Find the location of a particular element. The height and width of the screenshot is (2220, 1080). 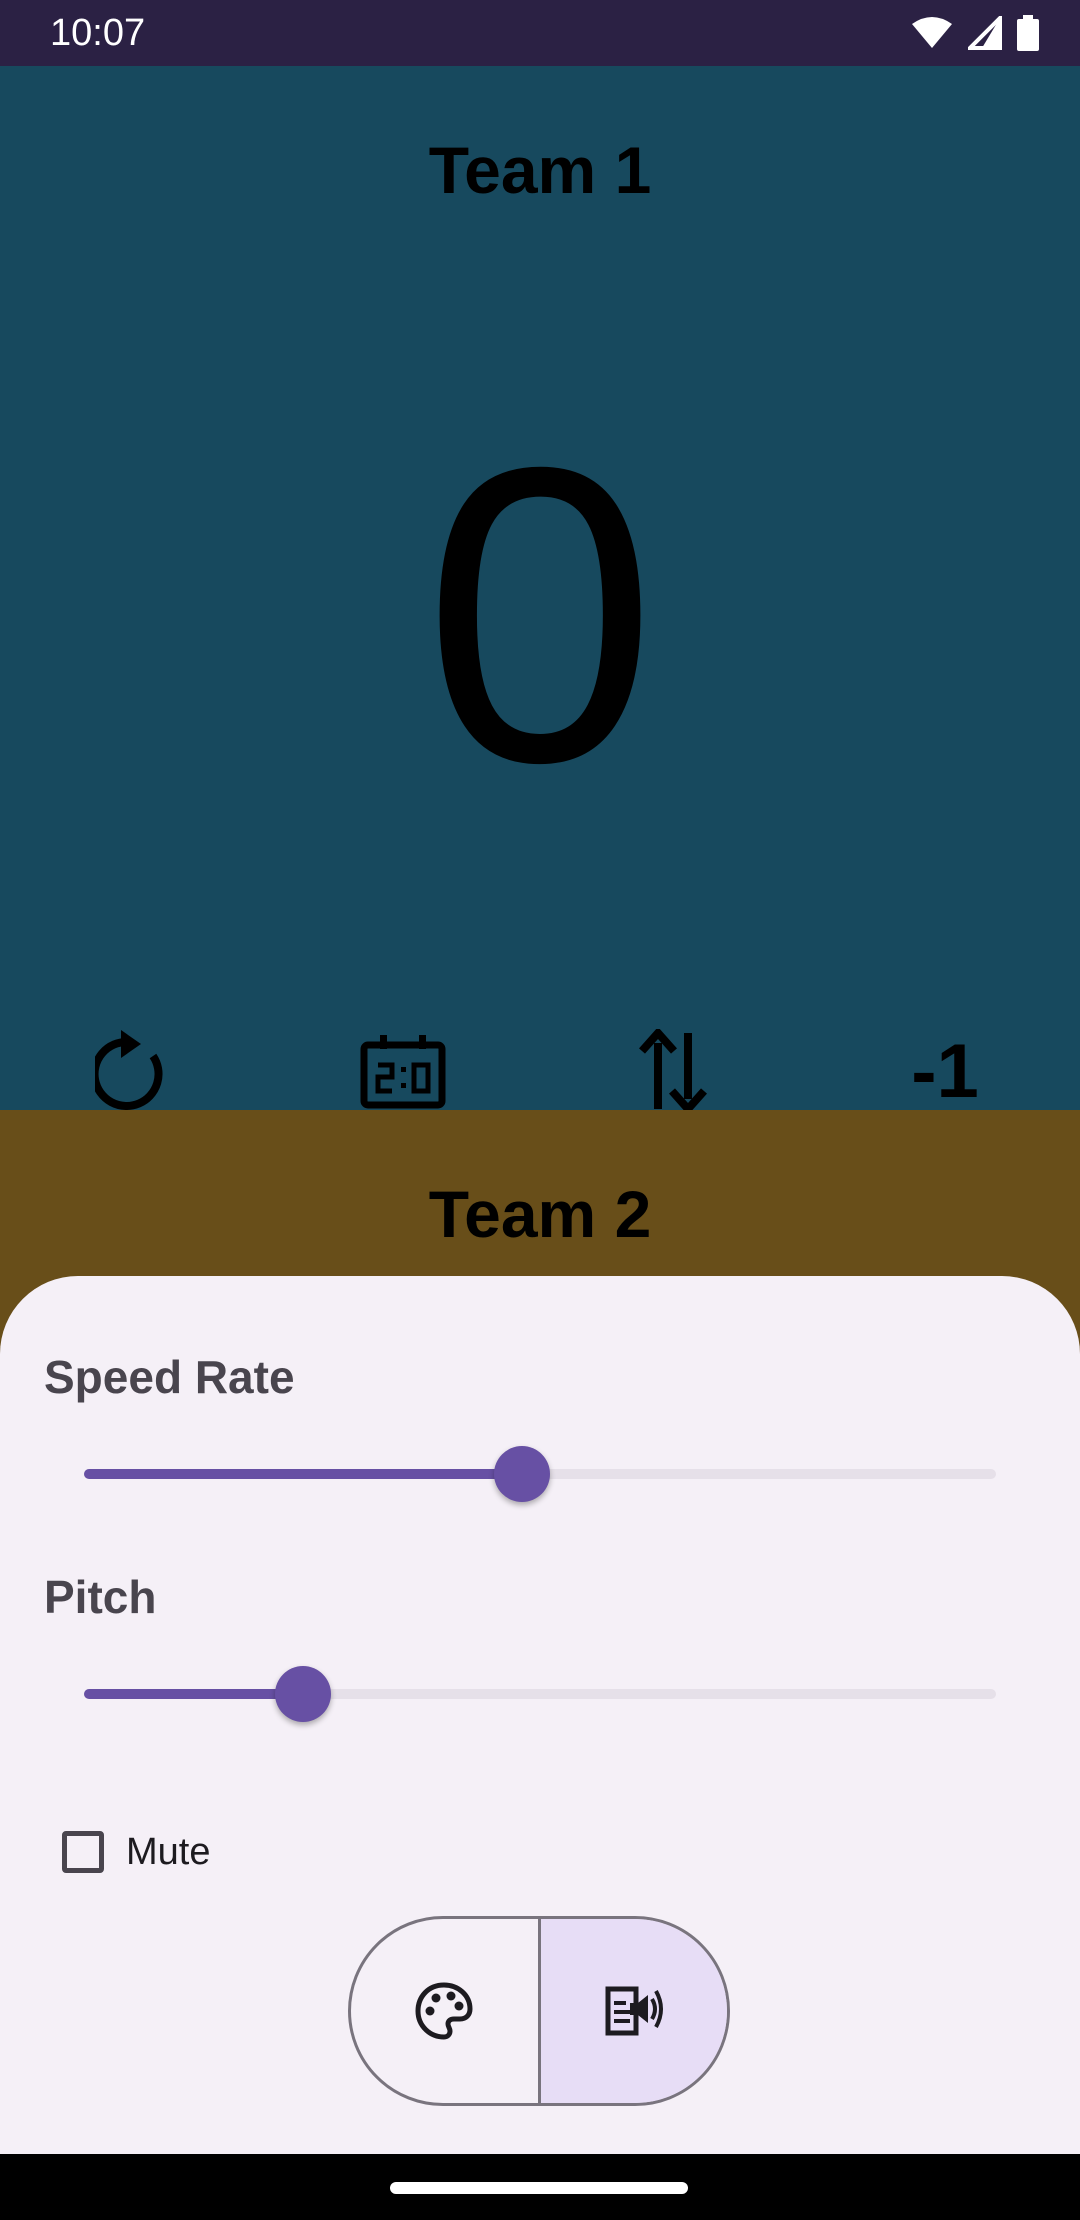

status-time: 10:07 is located at coordinates (98, 33).